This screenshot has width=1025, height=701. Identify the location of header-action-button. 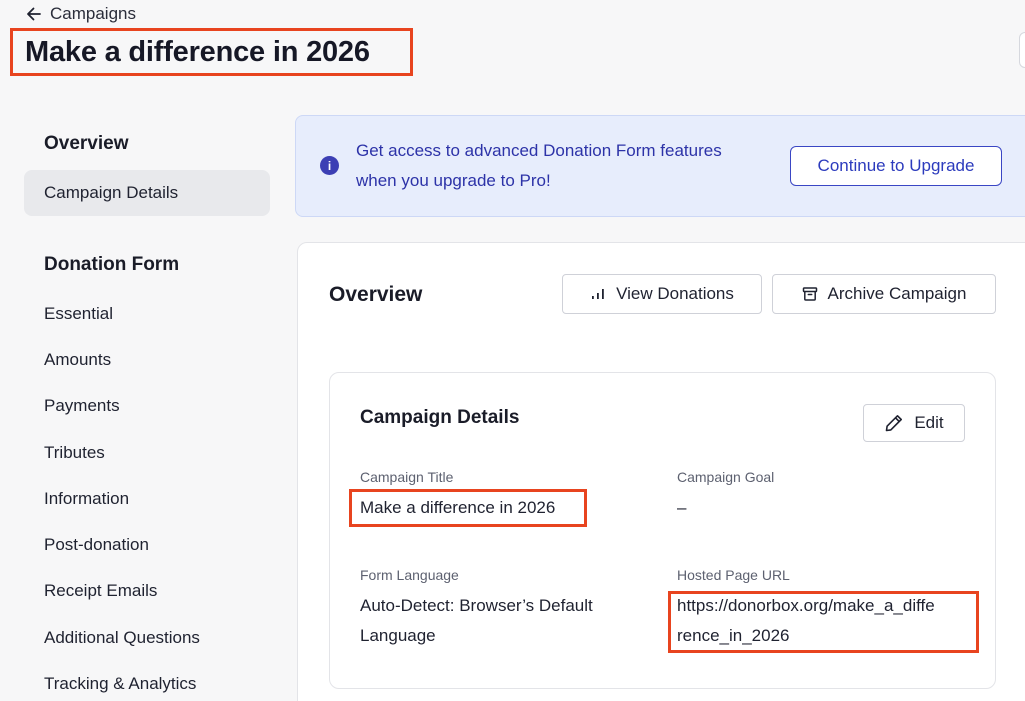
(1022, 50).